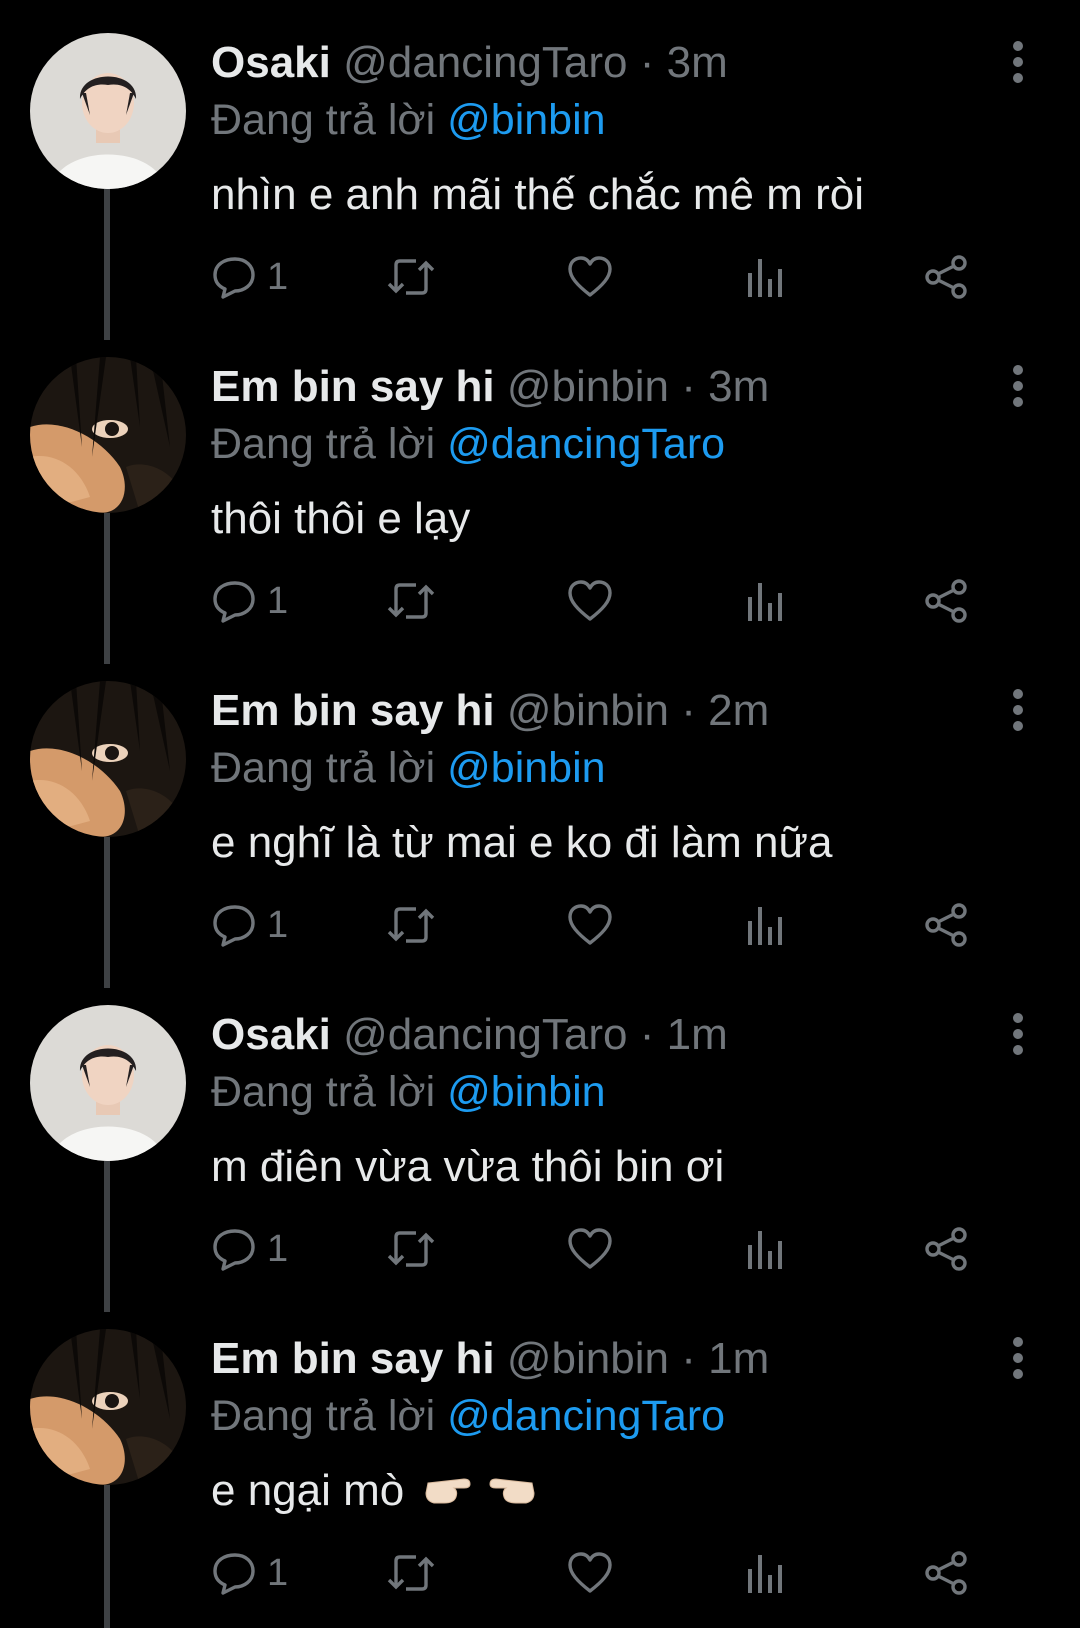 The image size is (1080, 1628). I want to click on tweet-header: Em bin say hi @binbin · 2m, so click(490, 711).